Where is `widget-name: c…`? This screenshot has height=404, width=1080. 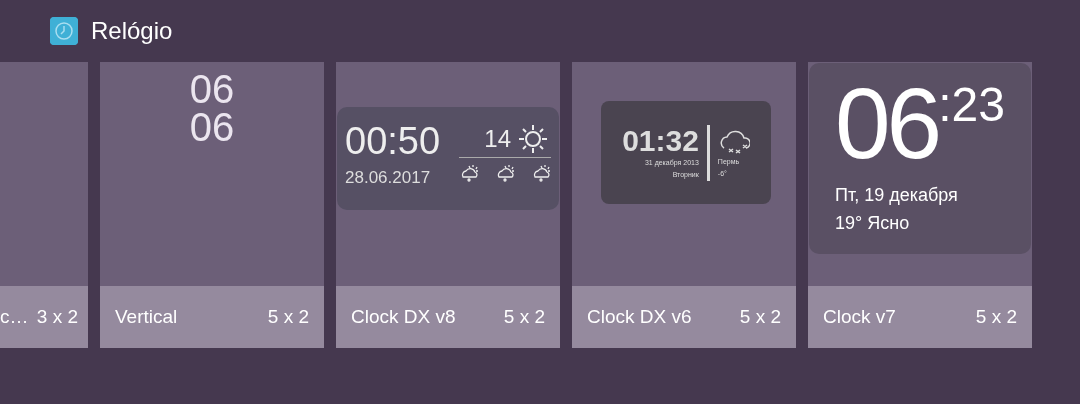
widget-name: c… is located at coordinates (14, 316).